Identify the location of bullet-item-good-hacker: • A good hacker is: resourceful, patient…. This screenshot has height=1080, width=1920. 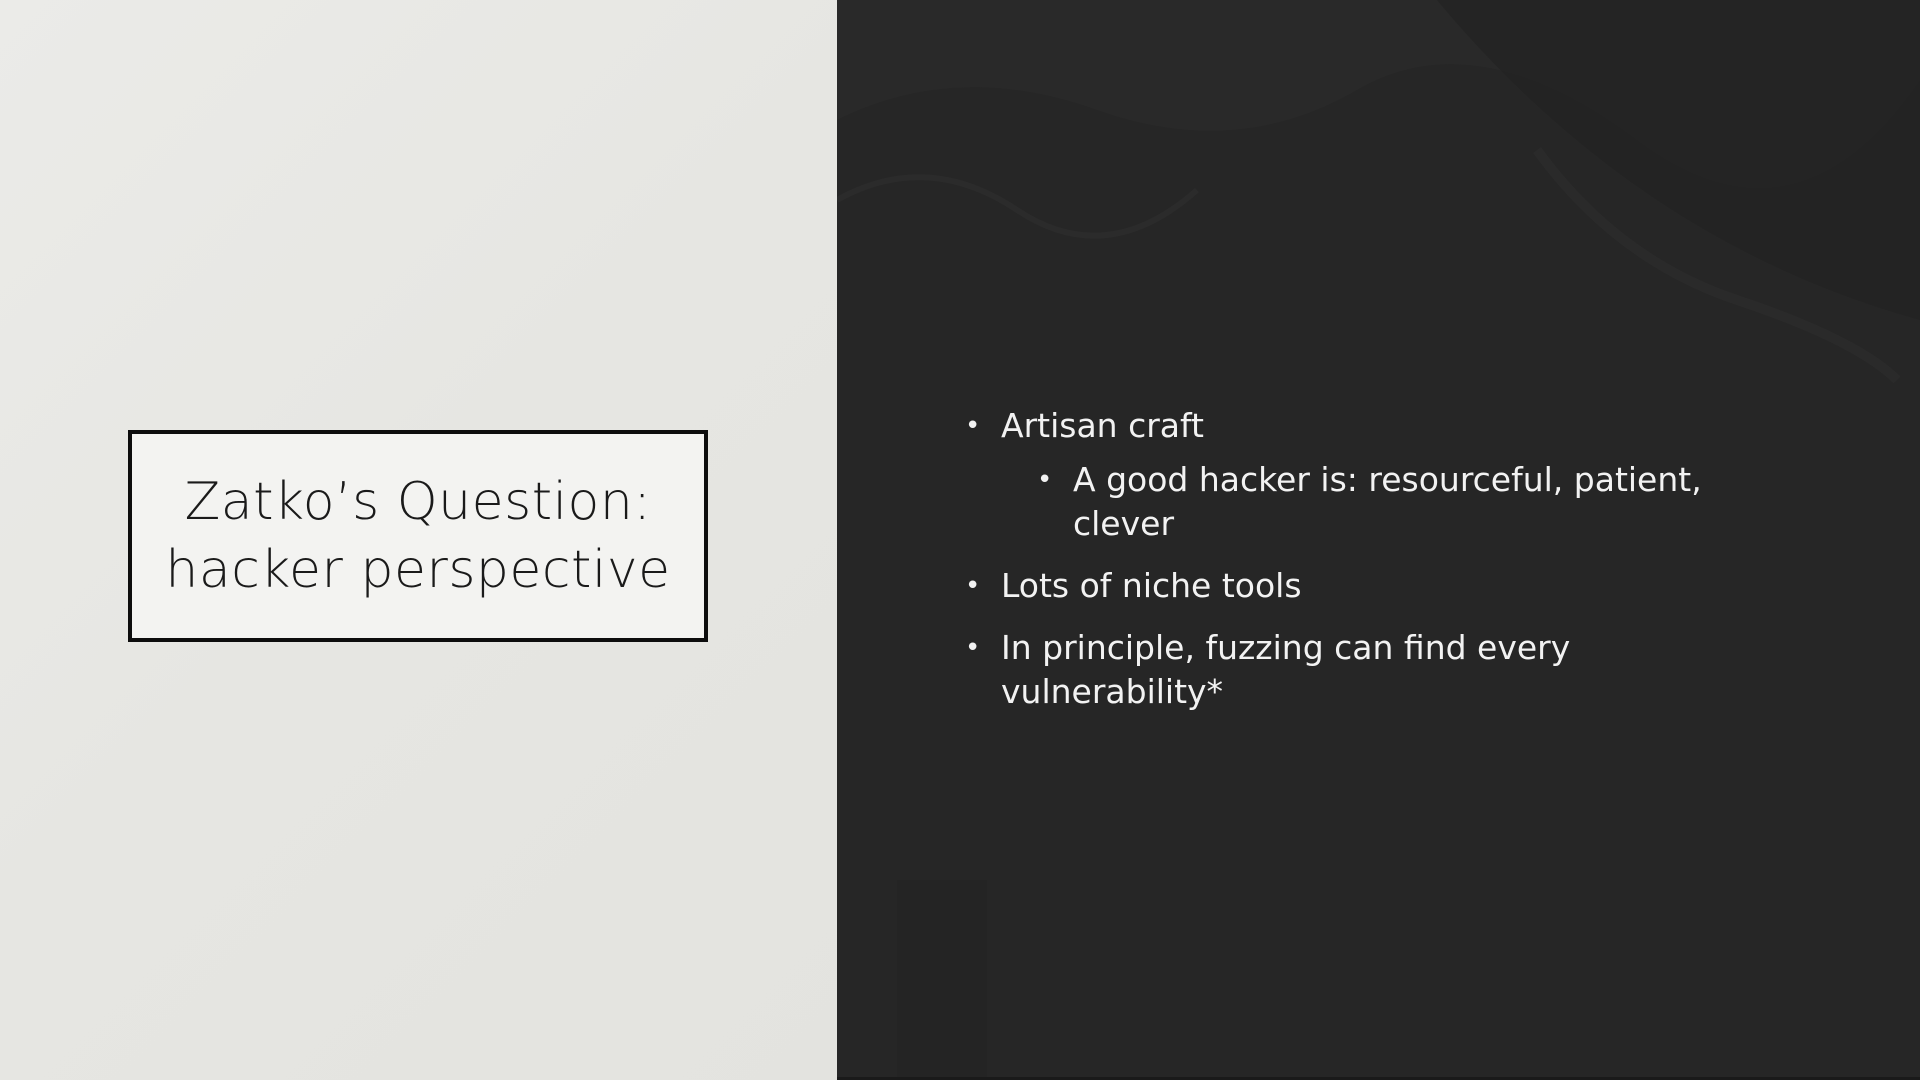
(1411, 502).